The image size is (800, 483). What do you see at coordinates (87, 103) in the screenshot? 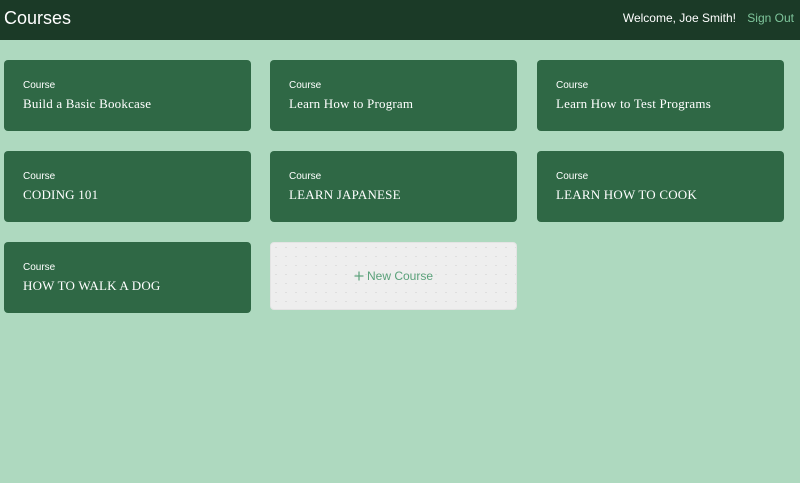
I see `course-title: Build a Basic Bookcase` at bounding box center [87, 103].